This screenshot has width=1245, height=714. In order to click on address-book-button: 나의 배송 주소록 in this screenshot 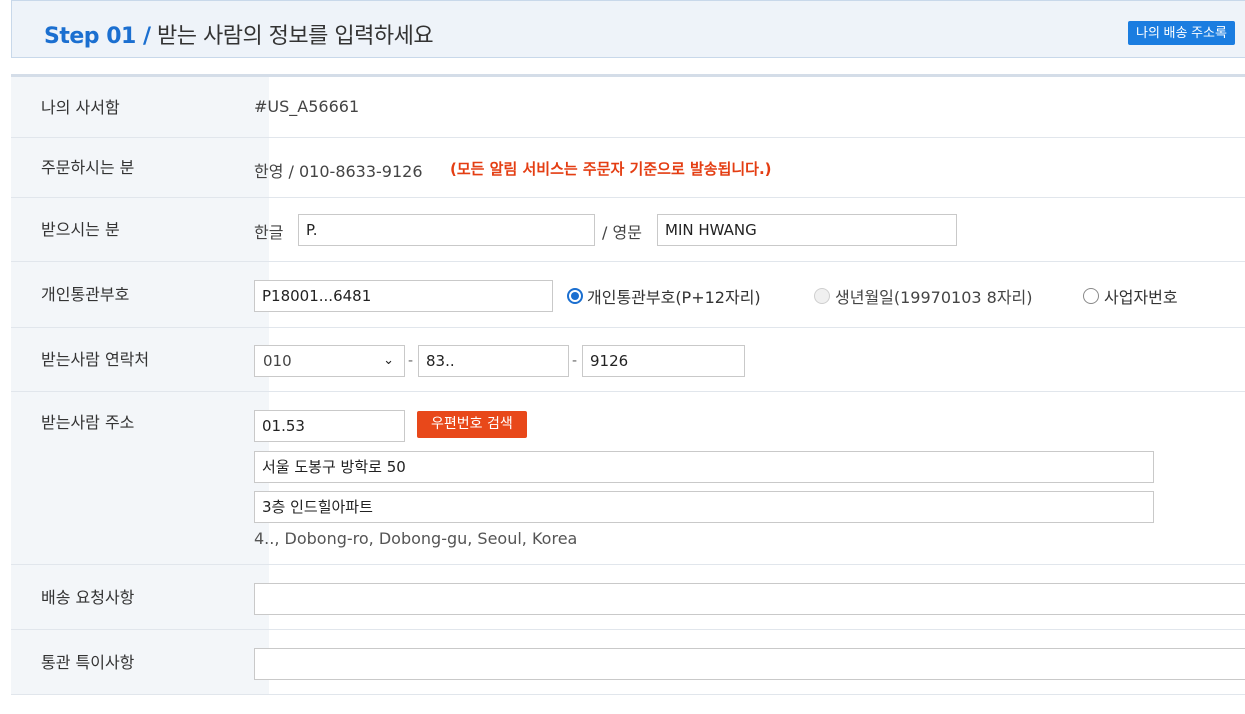, I will do `click(1181, 33)`.